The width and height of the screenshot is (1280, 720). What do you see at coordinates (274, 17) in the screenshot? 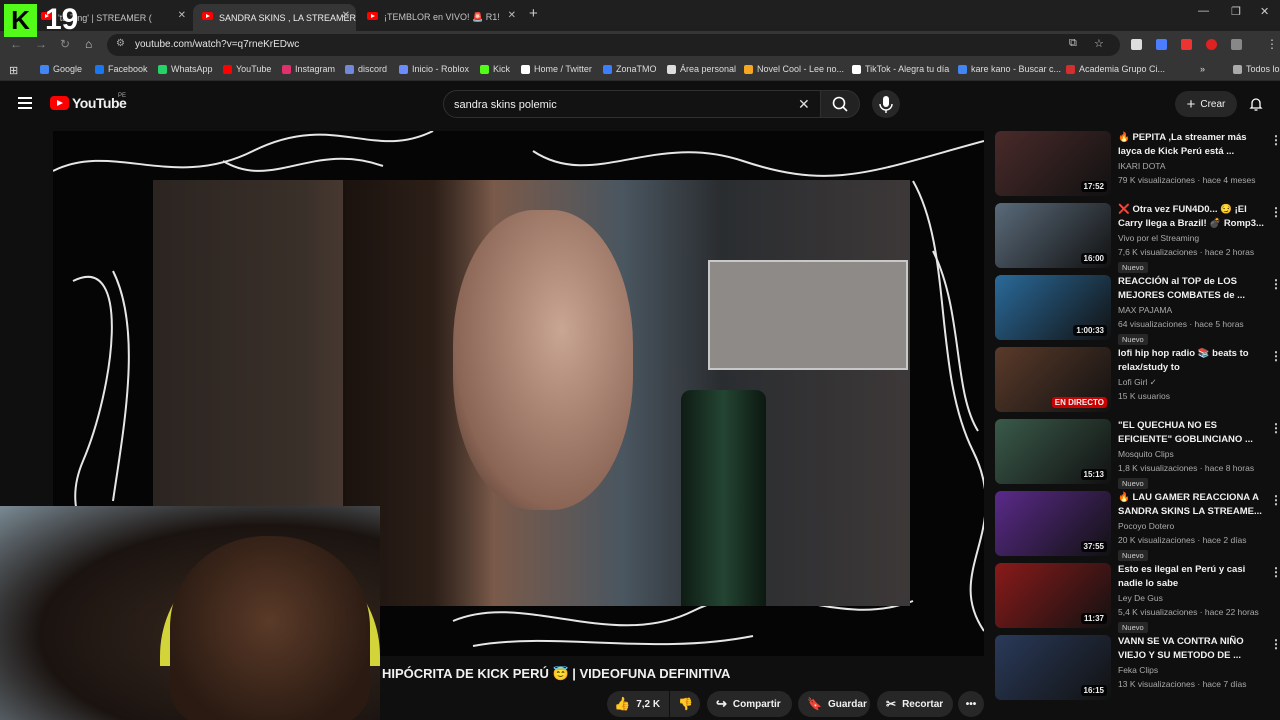
I see `tab-2-active: SANDRA SKINS , LA STREAMER ✕` at bounding box center [274, 17].